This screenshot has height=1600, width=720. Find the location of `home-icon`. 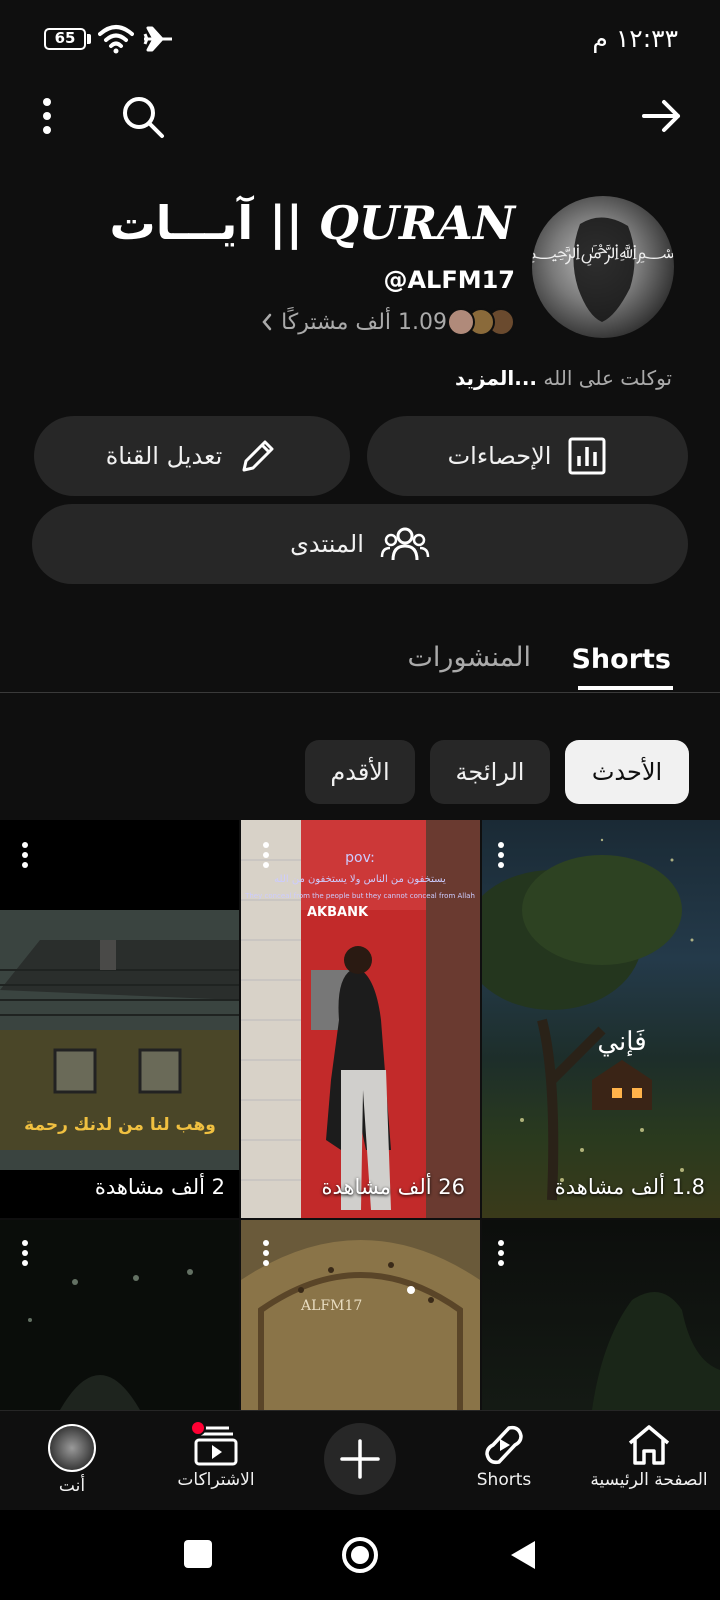

home-icon is located at coordinates (649, 1445).